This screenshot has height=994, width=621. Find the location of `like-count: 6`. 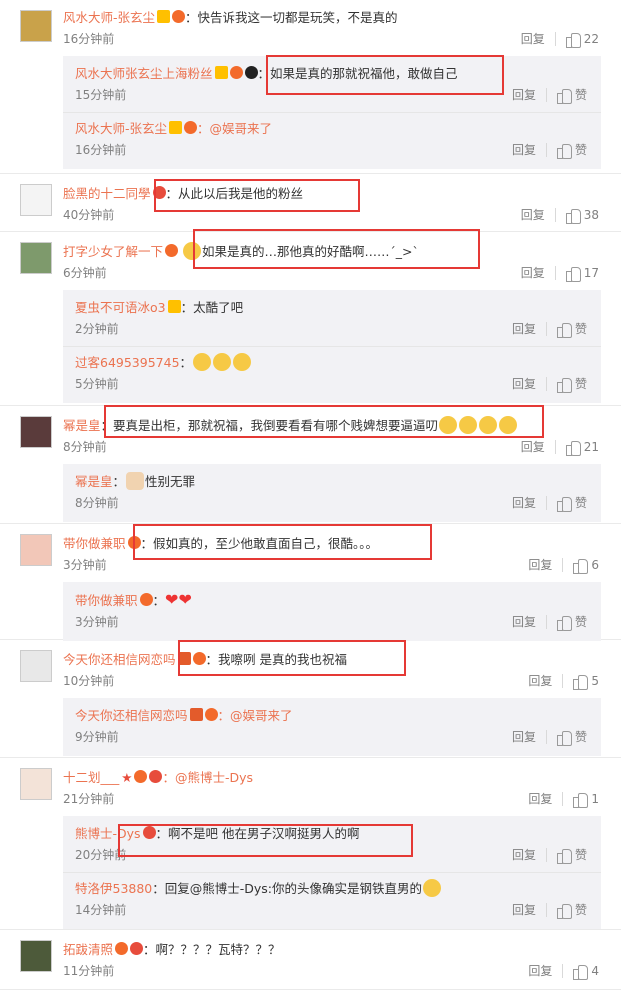

like-count: 6 is located at coordinates (595, 565).